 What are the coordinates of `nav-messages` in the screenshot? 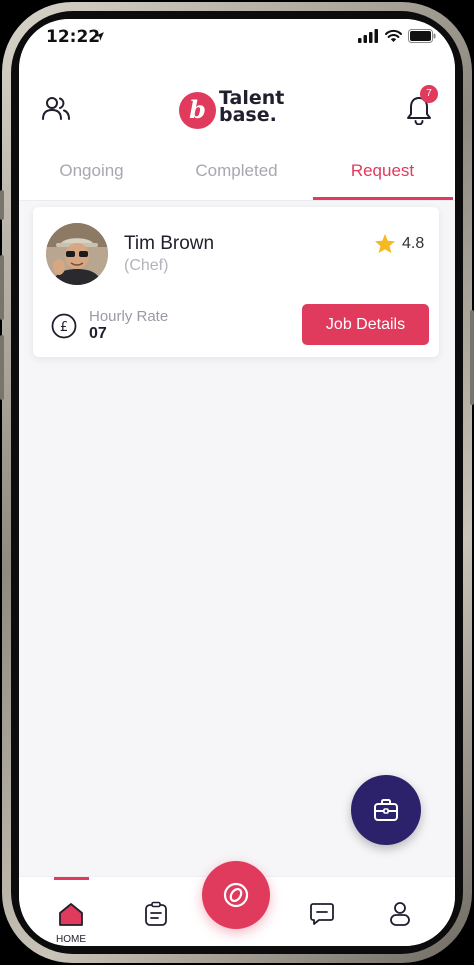 It's located at (322, 916).